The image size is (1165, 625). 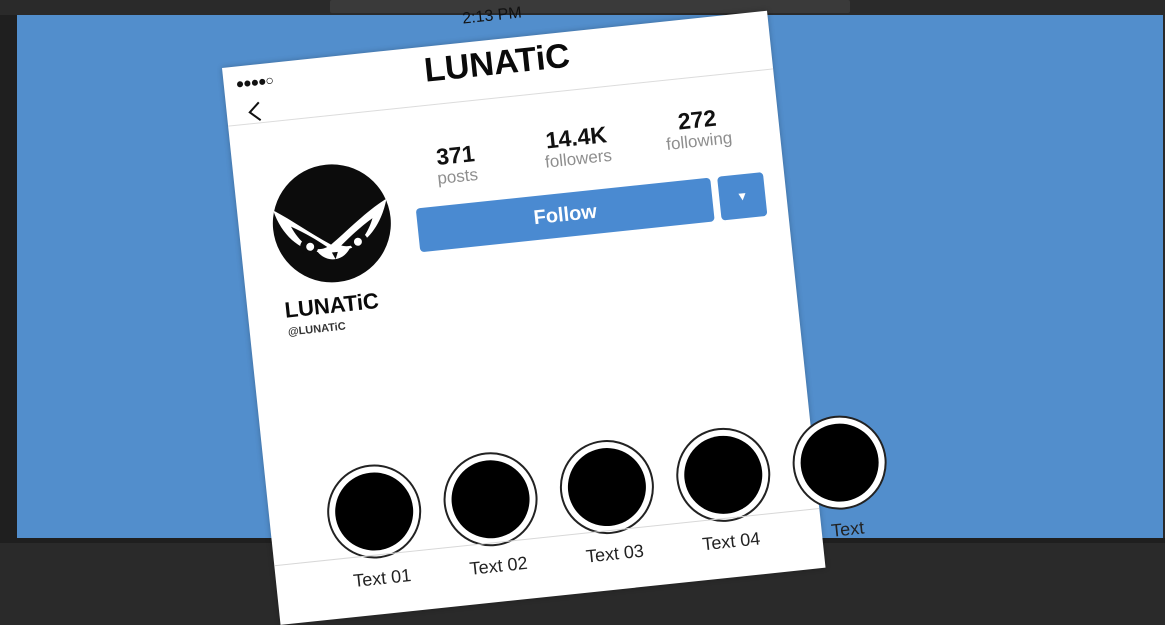 What do you see at coordinates (256, 112) in the screenshot?
I see `back-arrow-icon` at bounding box center [256, 112].